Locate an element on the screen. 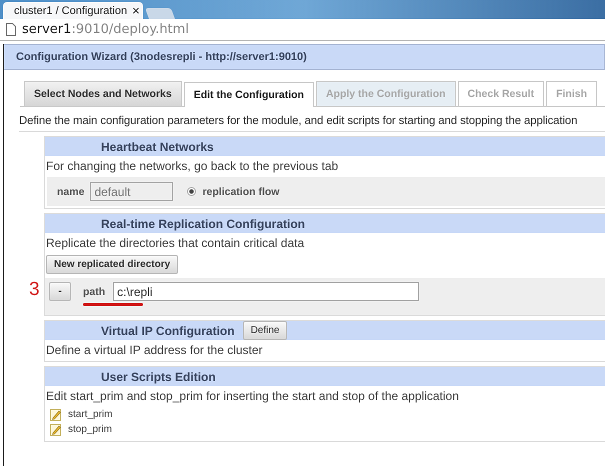 This screenshot has width=605, height=466. close-icon: × is located at coordinates (136, 10).